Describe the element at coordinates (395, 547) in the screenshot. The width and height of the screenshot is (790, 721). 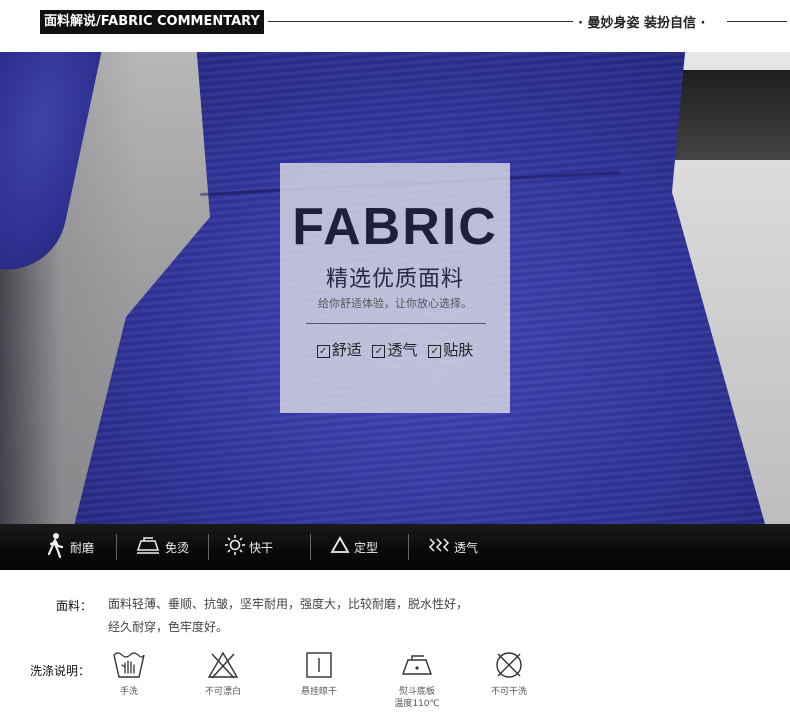
I see `feature-strip: 耐磨 免烫 快干 定型 透气` at that location.